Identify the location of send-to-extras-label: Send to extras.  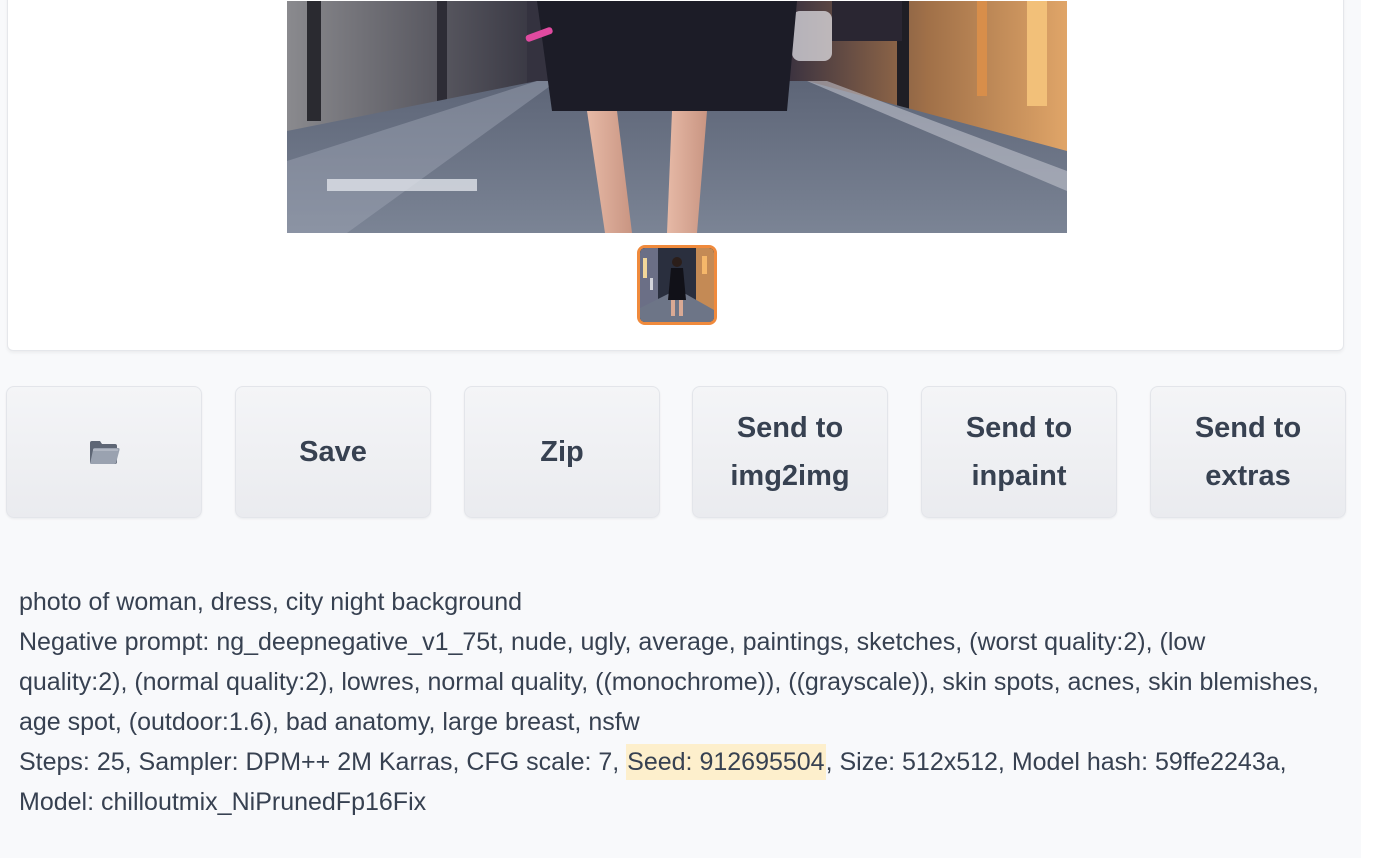
(1248, 452).